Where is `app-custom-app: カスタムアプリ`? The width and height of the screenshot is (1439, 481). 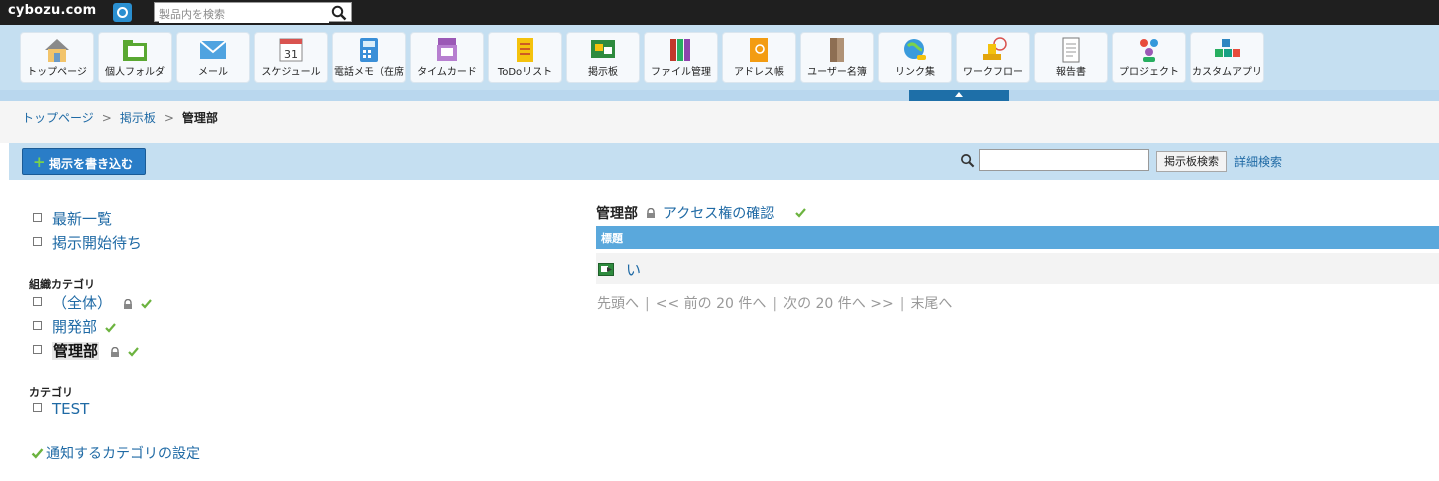 app-custom-app: カスタムアプリ is located at coordinates (1227, 57).